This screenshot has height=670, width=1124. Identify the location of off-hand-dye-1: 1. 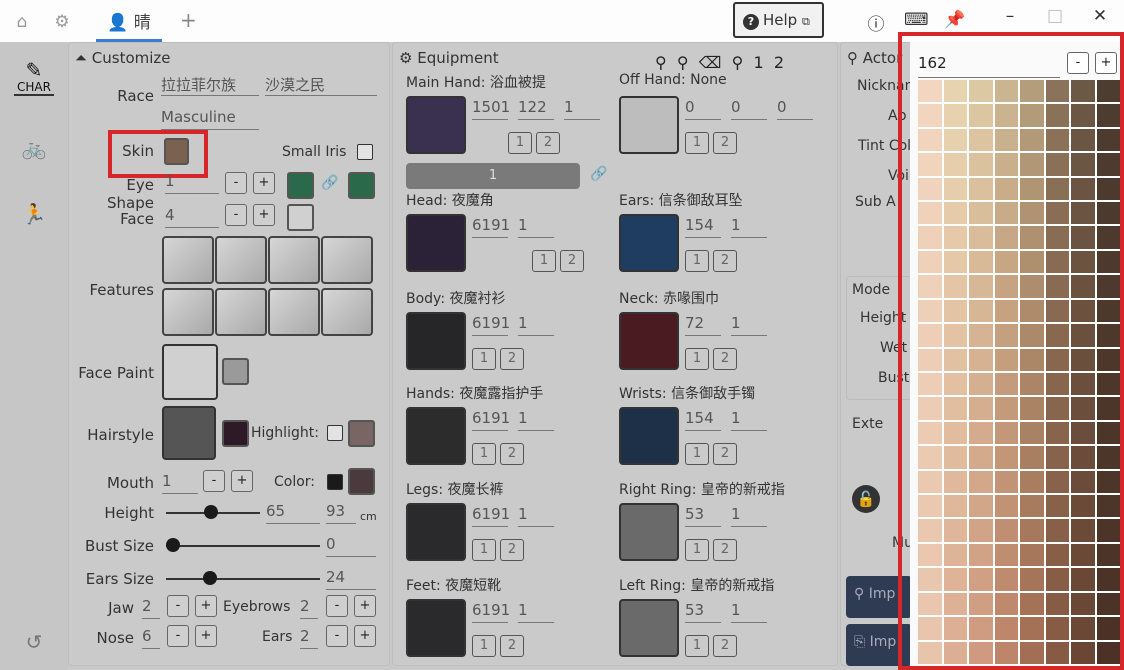
(697, 143).